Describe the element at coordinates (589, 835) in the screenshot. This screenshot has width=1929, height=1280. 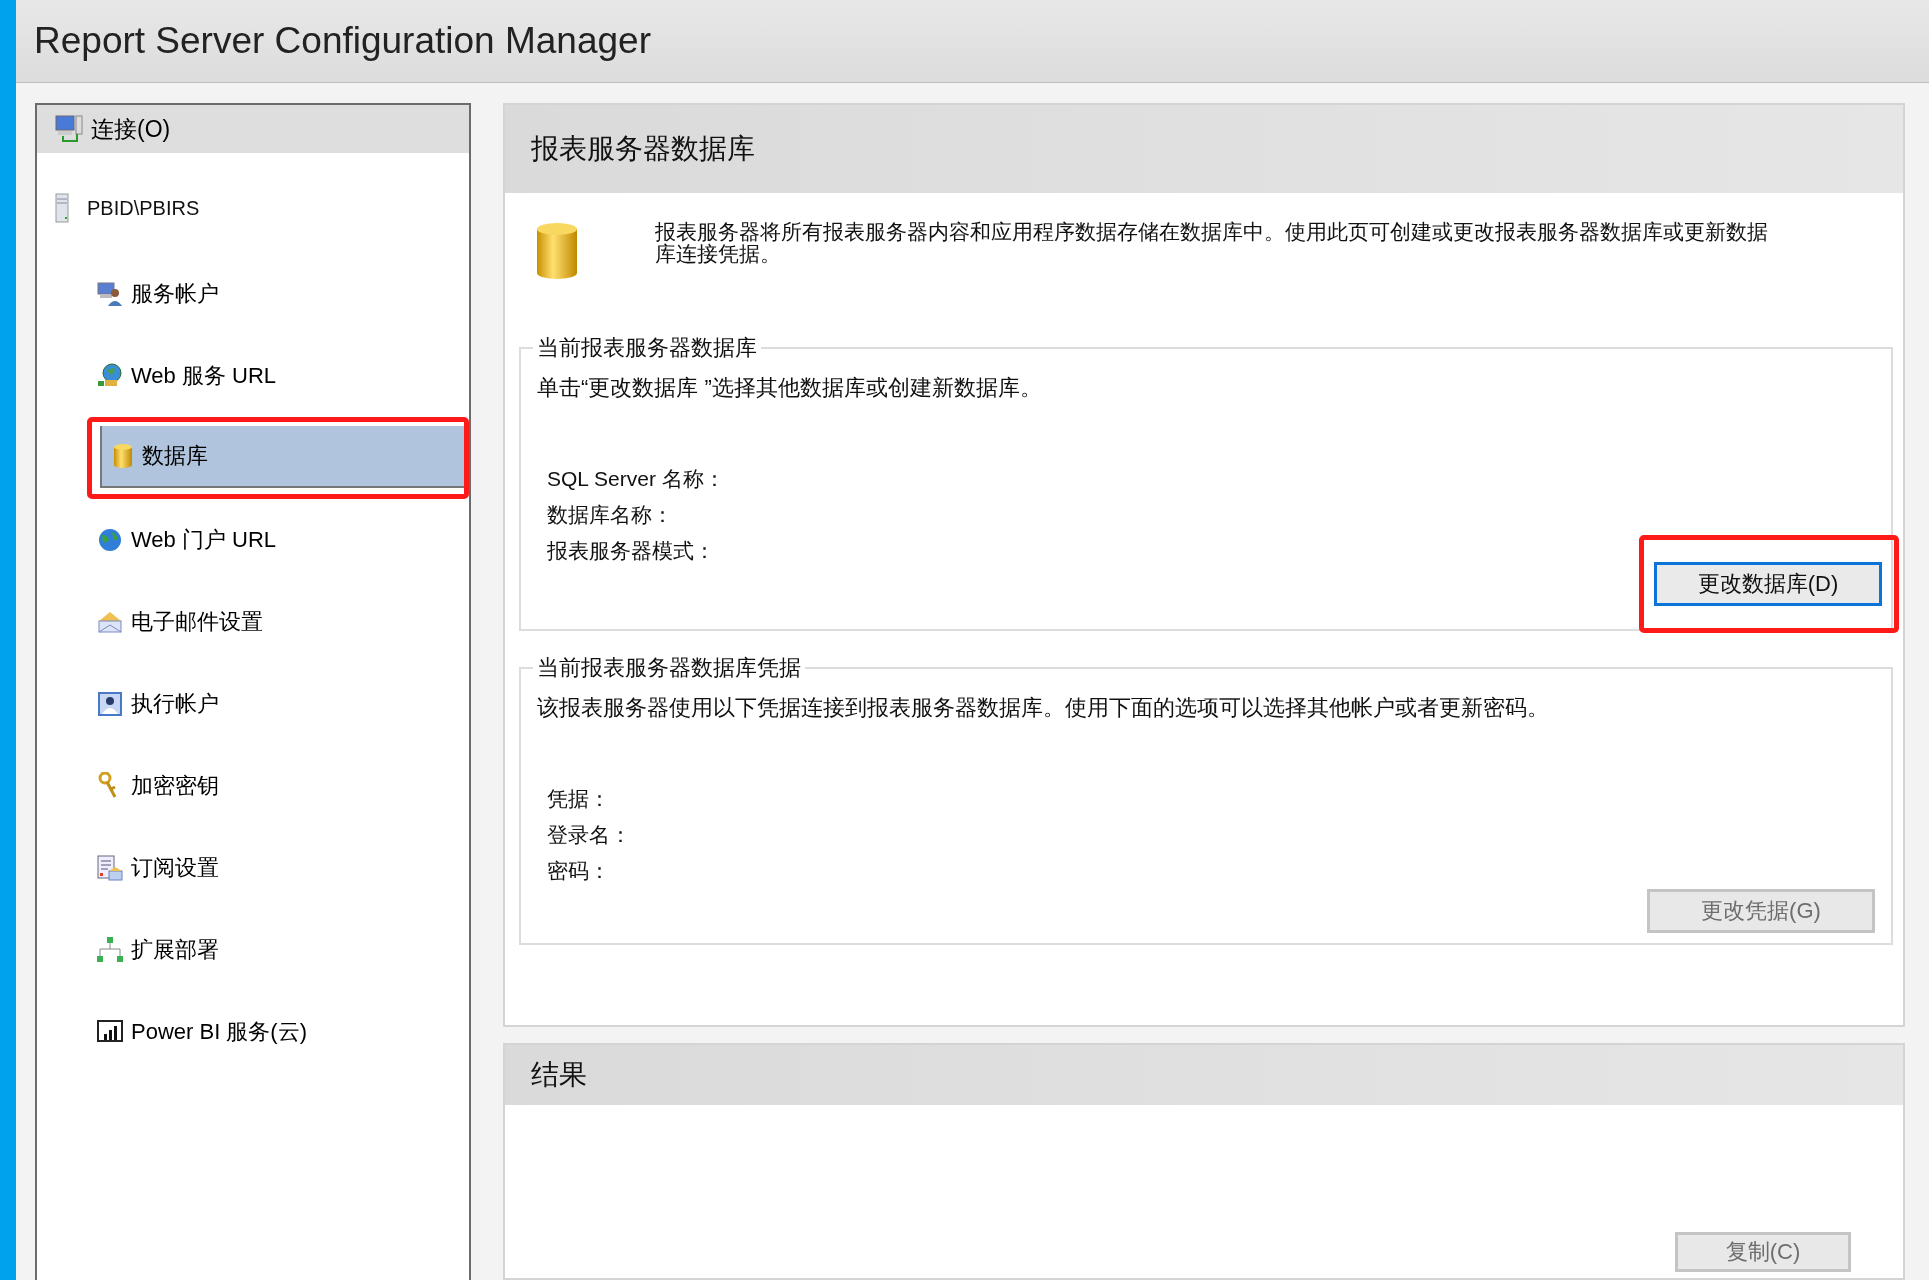
I see `field-label: 登录名：` at that location.